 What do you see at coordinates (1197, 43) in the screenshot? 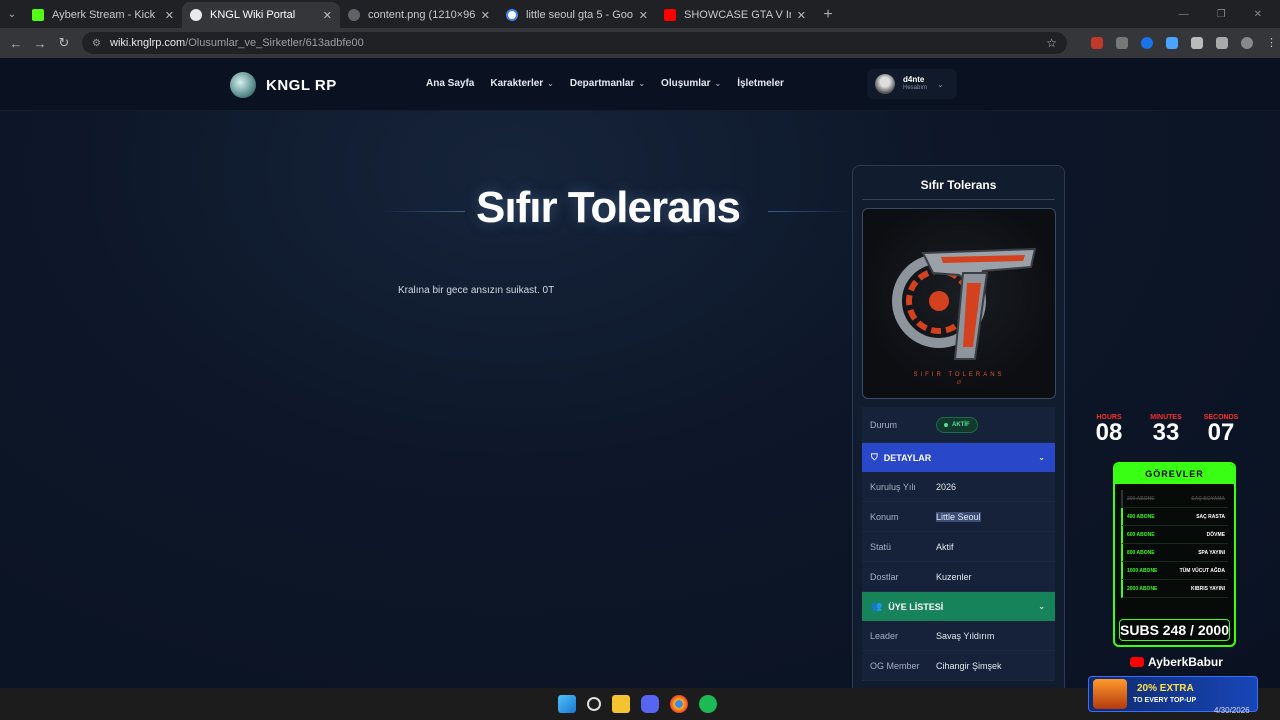
I see `puzzle-icon` at bounding box center [1197, 43].